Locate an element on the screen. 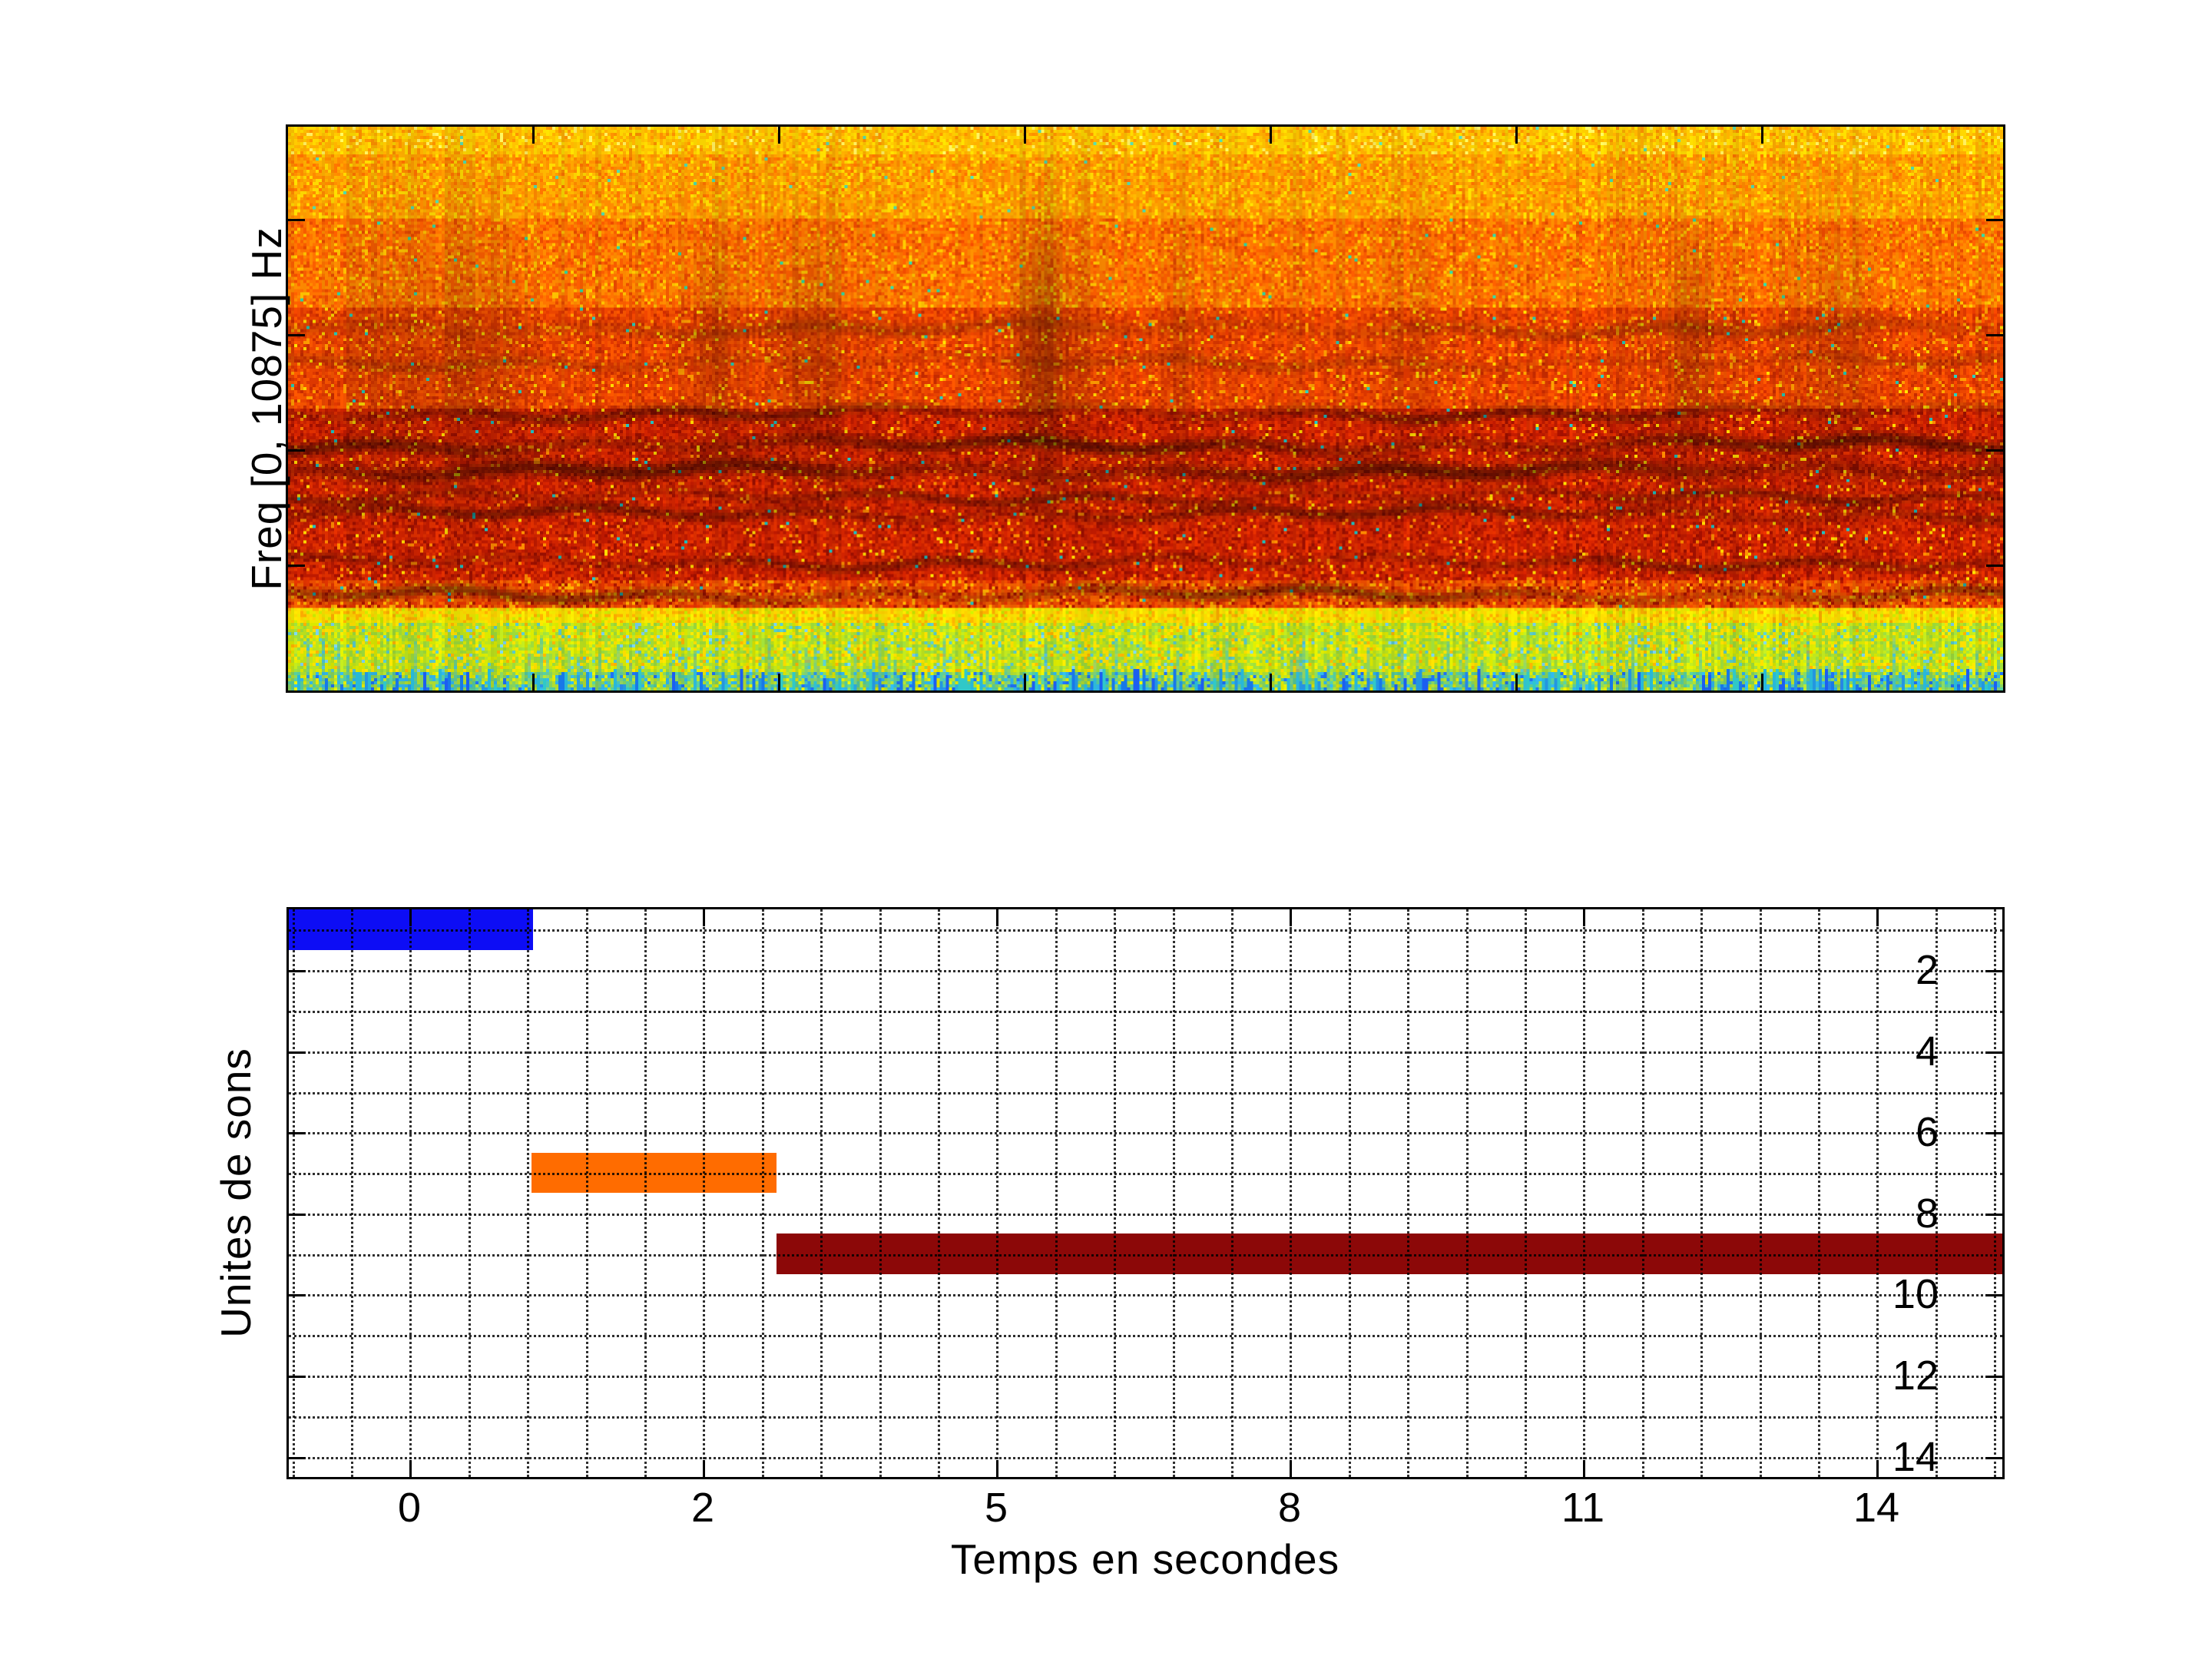  gantt-x-tick-label: 11 is located at coordinates (1583, 1508).